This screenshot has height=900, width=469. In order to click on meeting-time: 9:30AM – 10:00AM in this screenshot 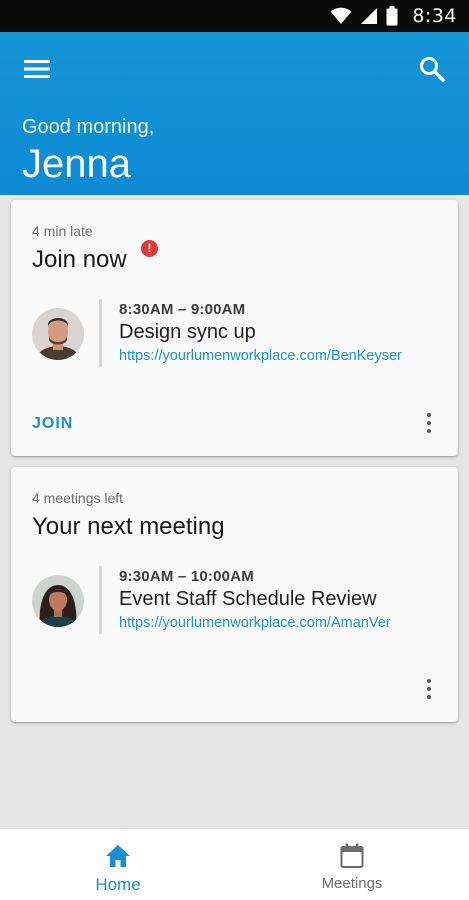, I will do `click(186, 576)`.